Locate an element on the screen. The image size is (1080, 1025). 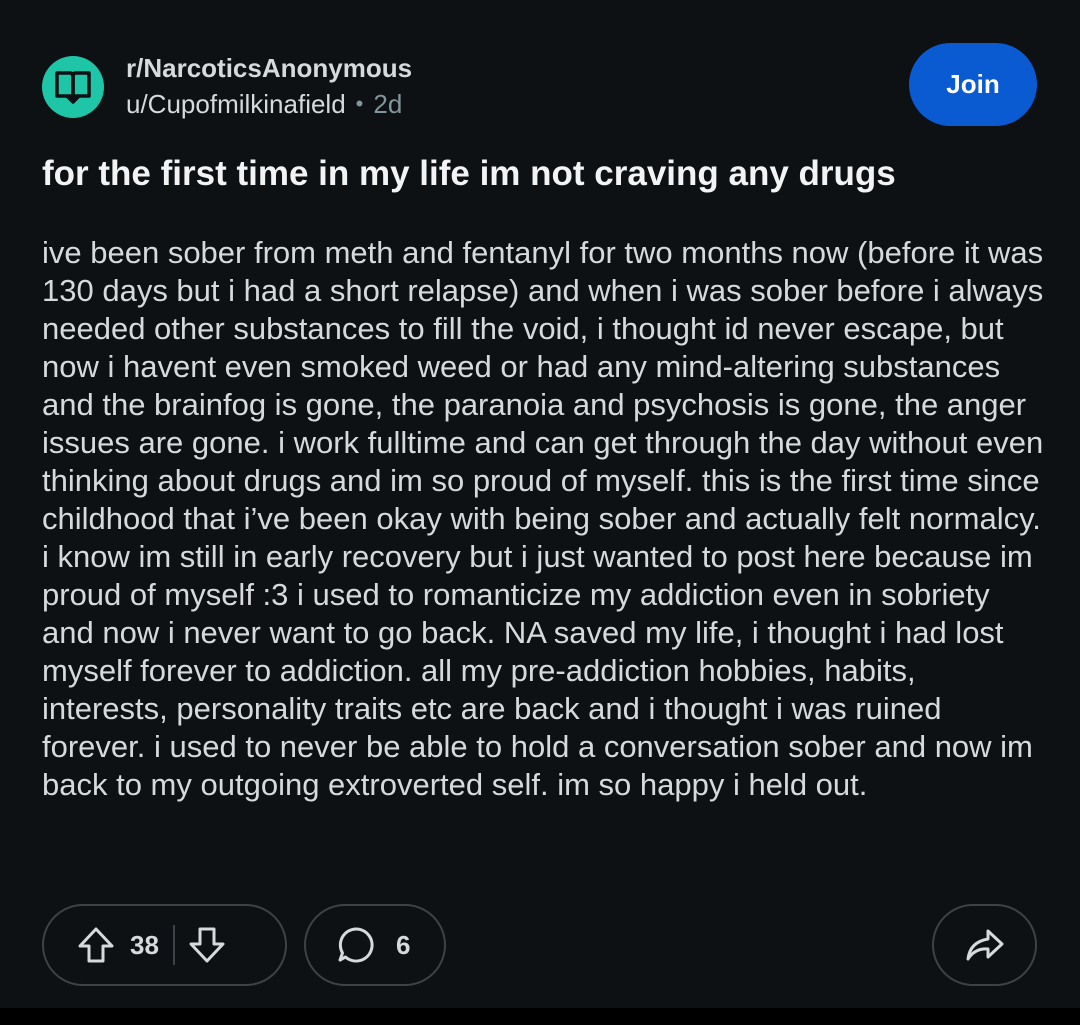
share-button is located at coordinates (984, 945).